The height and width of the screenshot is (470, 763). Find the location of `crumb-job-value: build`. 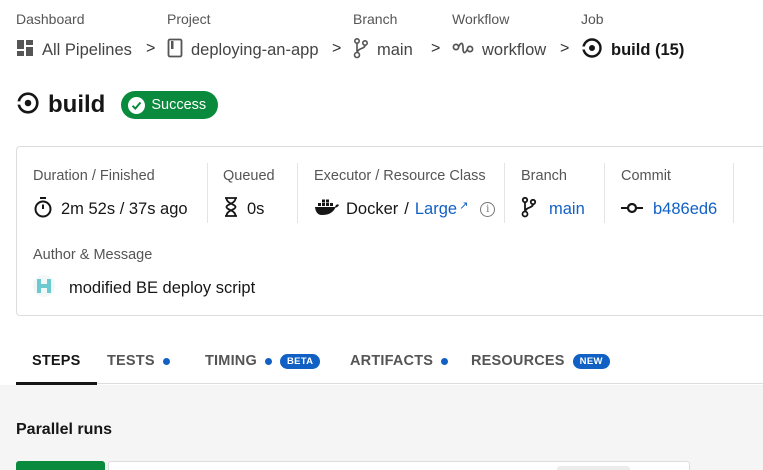

crumb-job-value: build is located at coordinates (630, 50).